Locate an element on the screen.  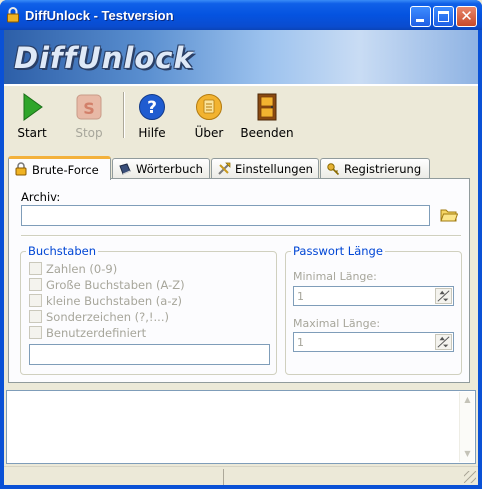
checkbox-zahlen-box is located at coordinates (35, 268).